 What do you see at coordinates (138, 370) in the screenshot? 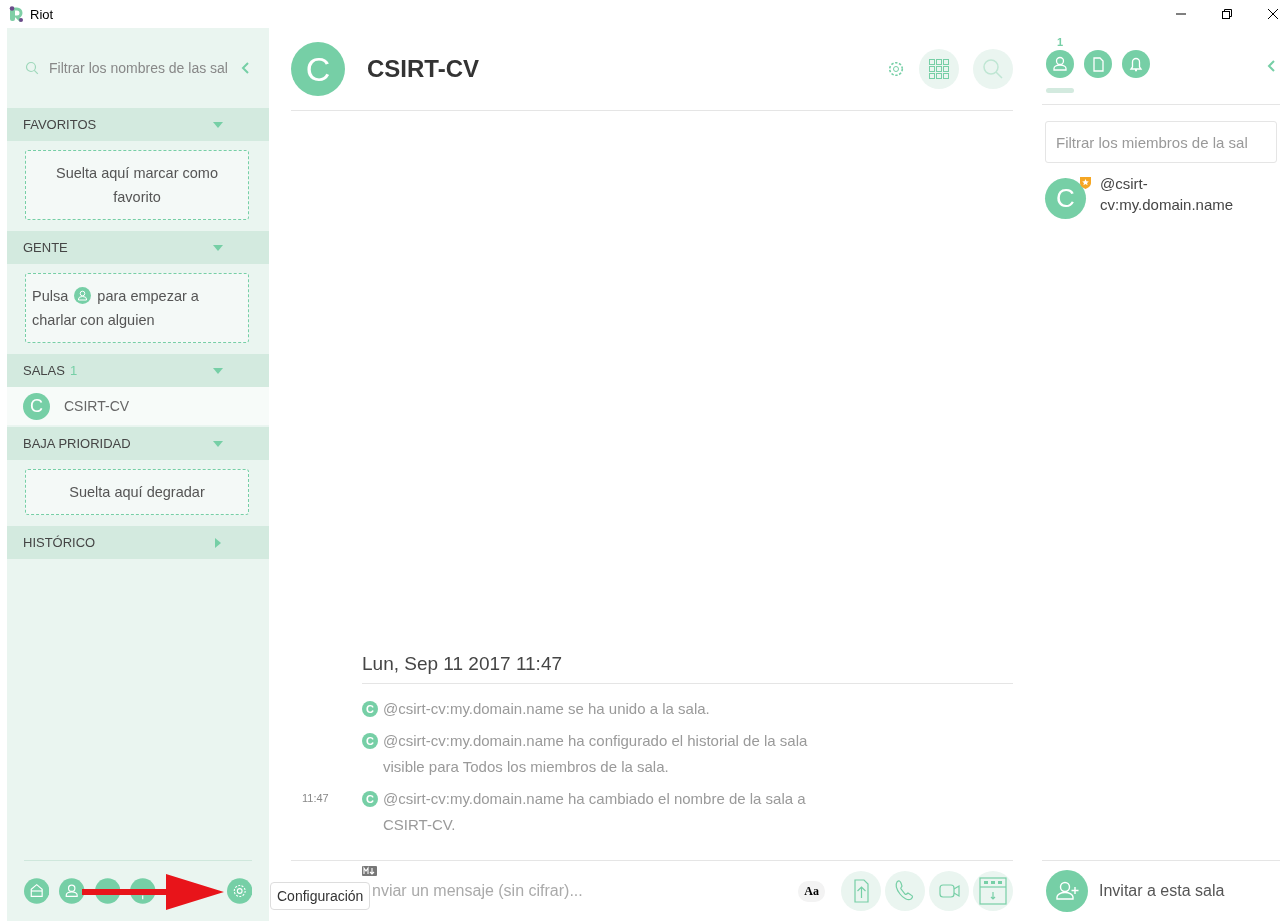
I see `section-header: SALAS 1` at bounding box center [138, 370].